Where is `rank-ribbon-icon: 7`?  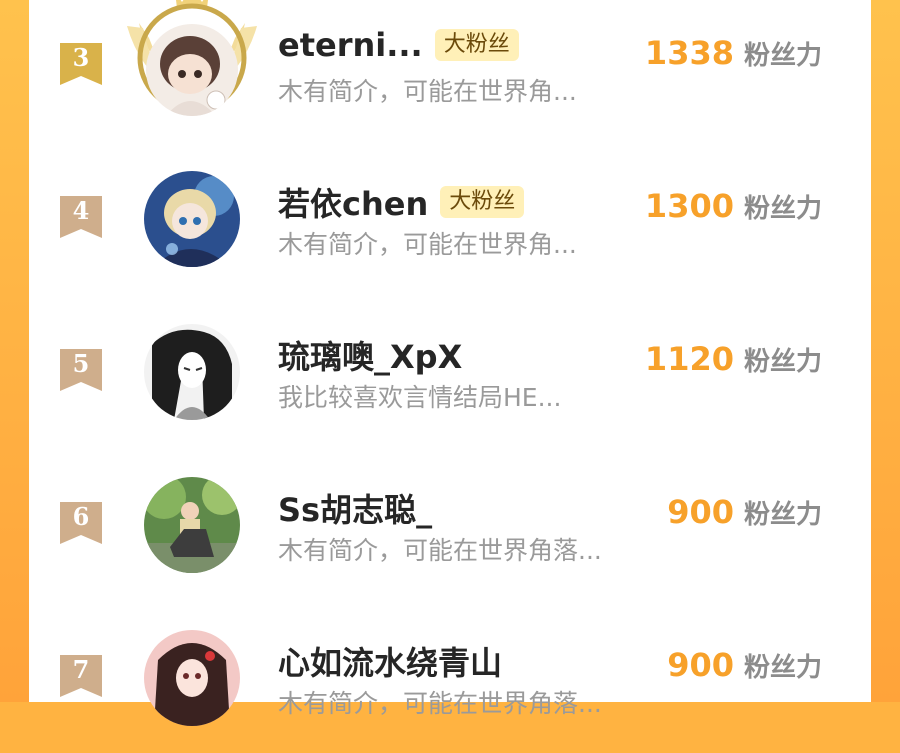
rank-ribbon-icon: 7 is located at coordinates (81, 676).